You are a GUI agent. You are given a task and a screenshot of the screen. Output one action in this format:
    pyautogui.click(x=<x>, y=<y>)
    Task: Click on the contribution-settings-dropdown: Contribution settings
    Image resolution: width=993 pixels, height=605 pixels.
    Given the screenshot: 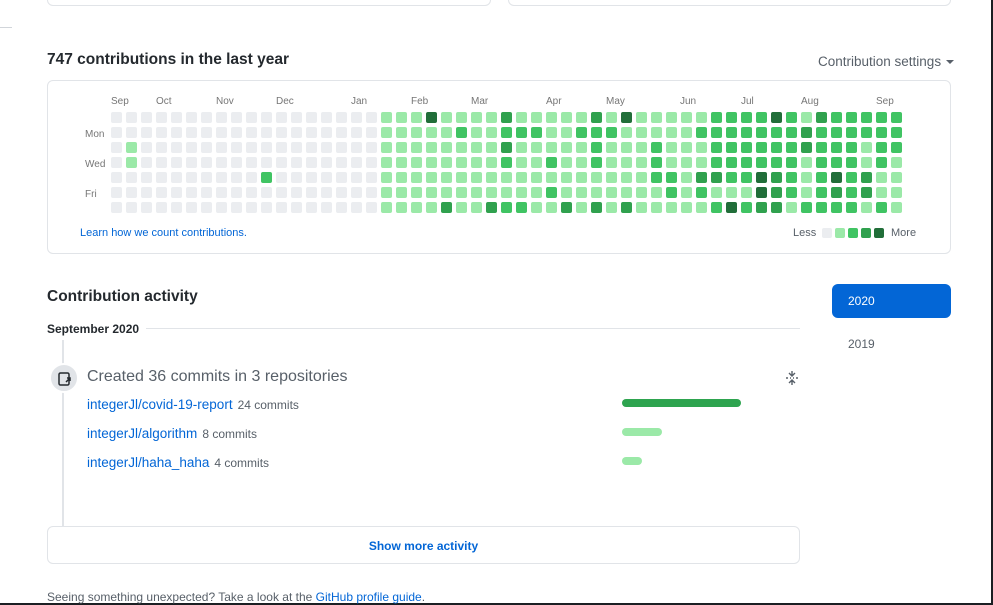 What is the action you would take?
    pyautogui.click(x=886, y=61)
    